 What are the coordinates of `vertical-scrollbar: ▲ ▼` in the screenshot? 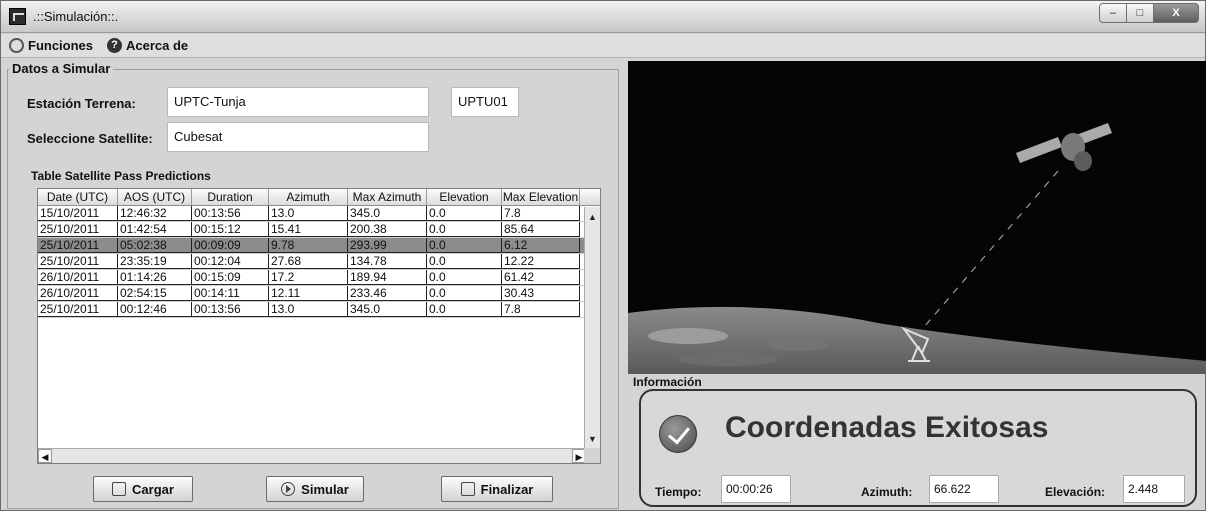 It's located at (592, 328).